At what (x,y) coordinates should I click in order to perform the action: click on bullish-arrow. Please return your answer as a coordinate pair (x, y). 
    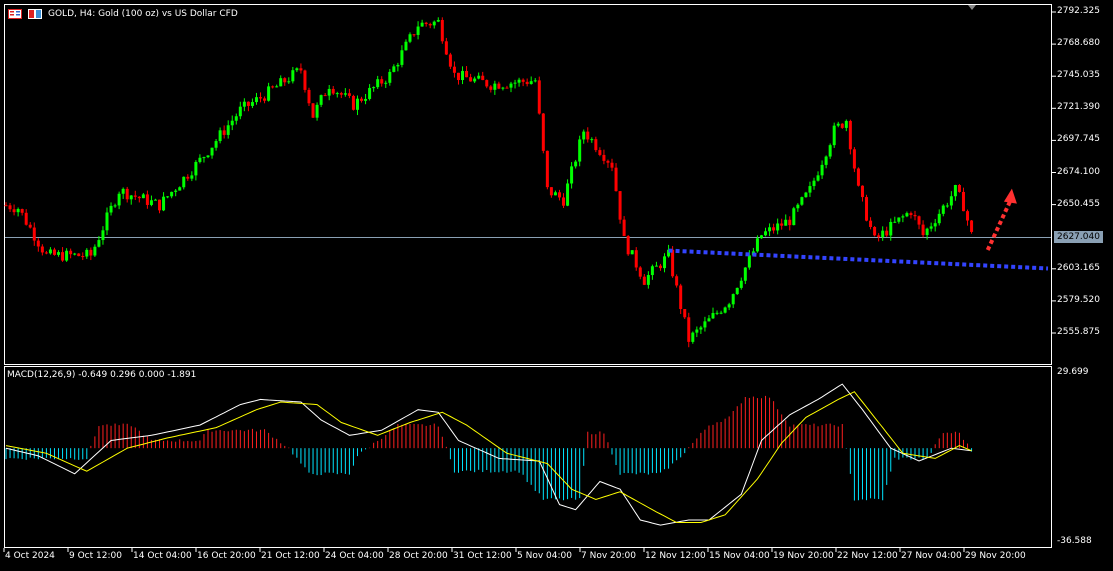
    Looking at the image, I should click on (998, 225).